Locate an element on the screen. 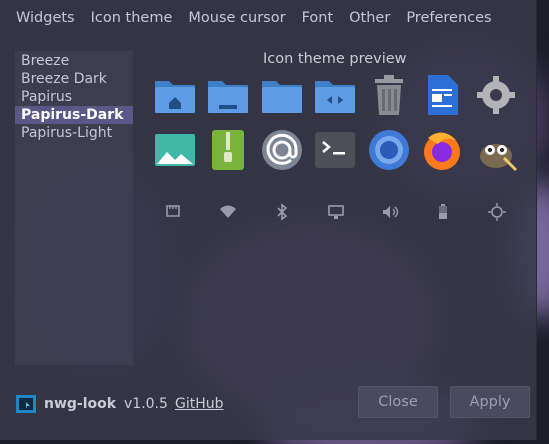 The image size is (549, 444). theme-item-papirus-dark: Papirus-Dark is located at coordinates (74, 115).